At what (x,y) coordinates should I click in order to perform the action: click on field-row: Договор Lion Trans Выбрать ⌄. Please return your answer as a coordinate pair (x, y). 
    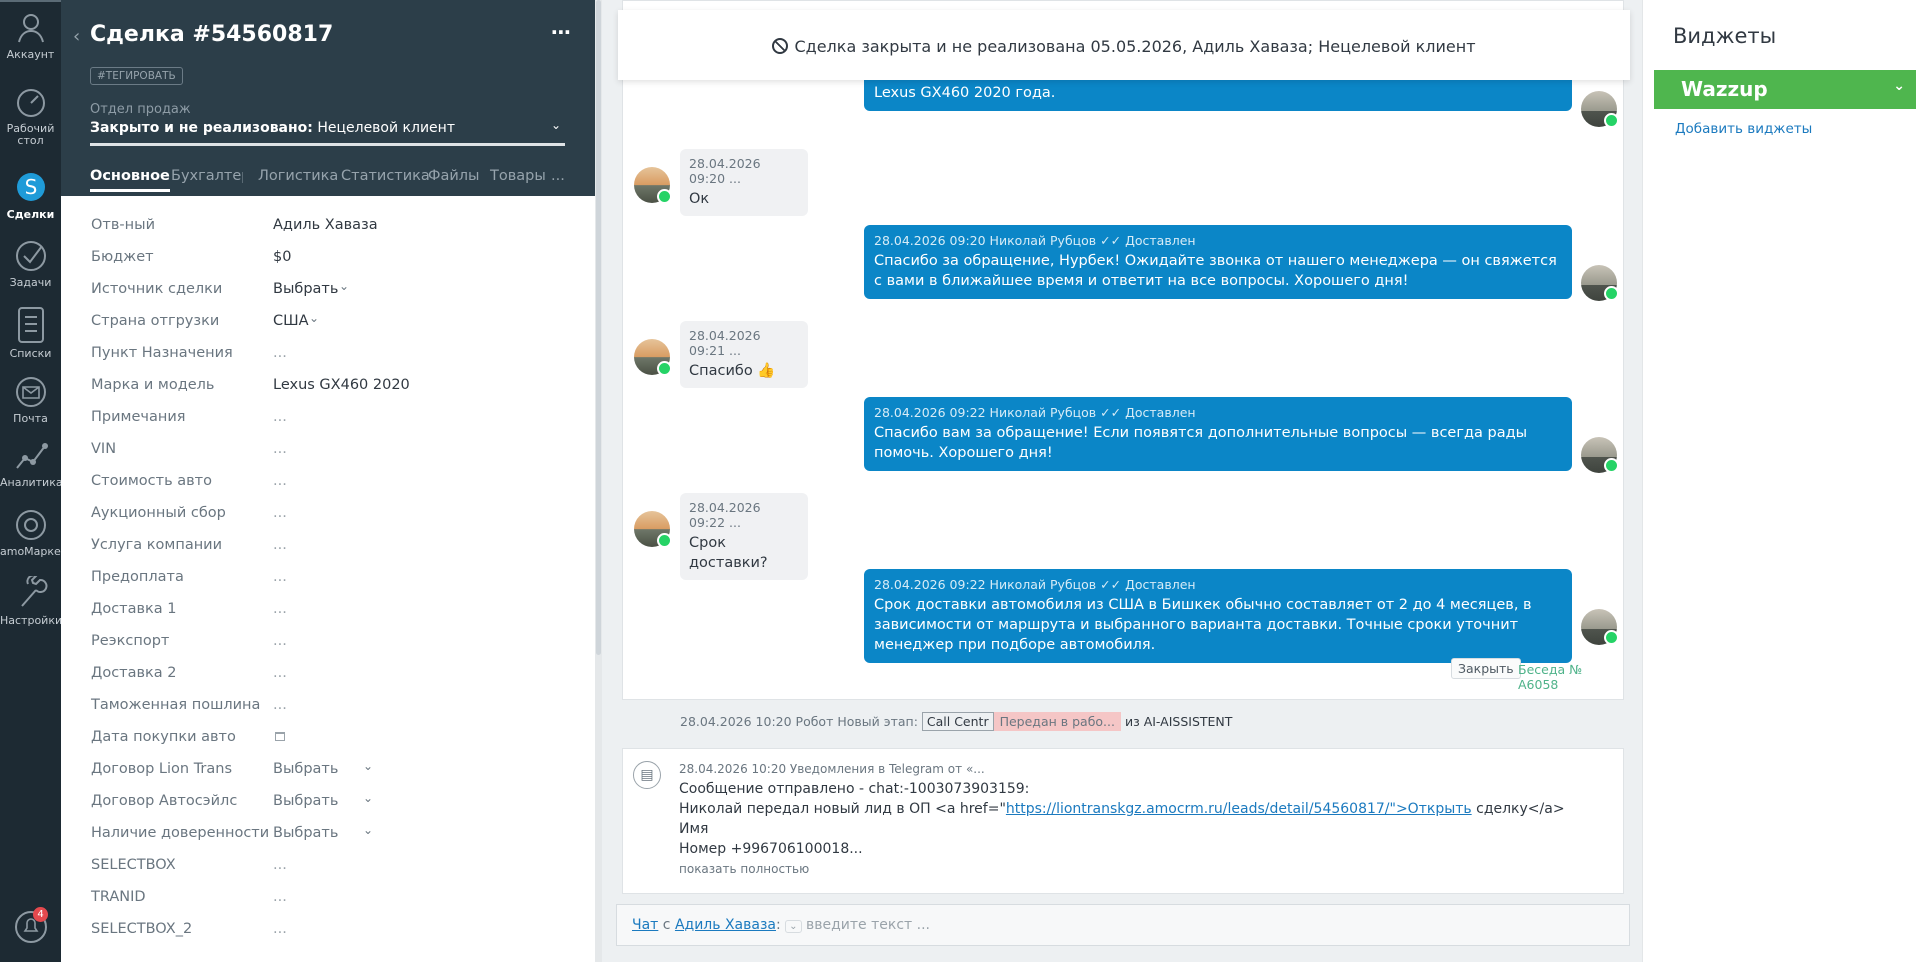
    Looking at the image, I should click on (331, 770).